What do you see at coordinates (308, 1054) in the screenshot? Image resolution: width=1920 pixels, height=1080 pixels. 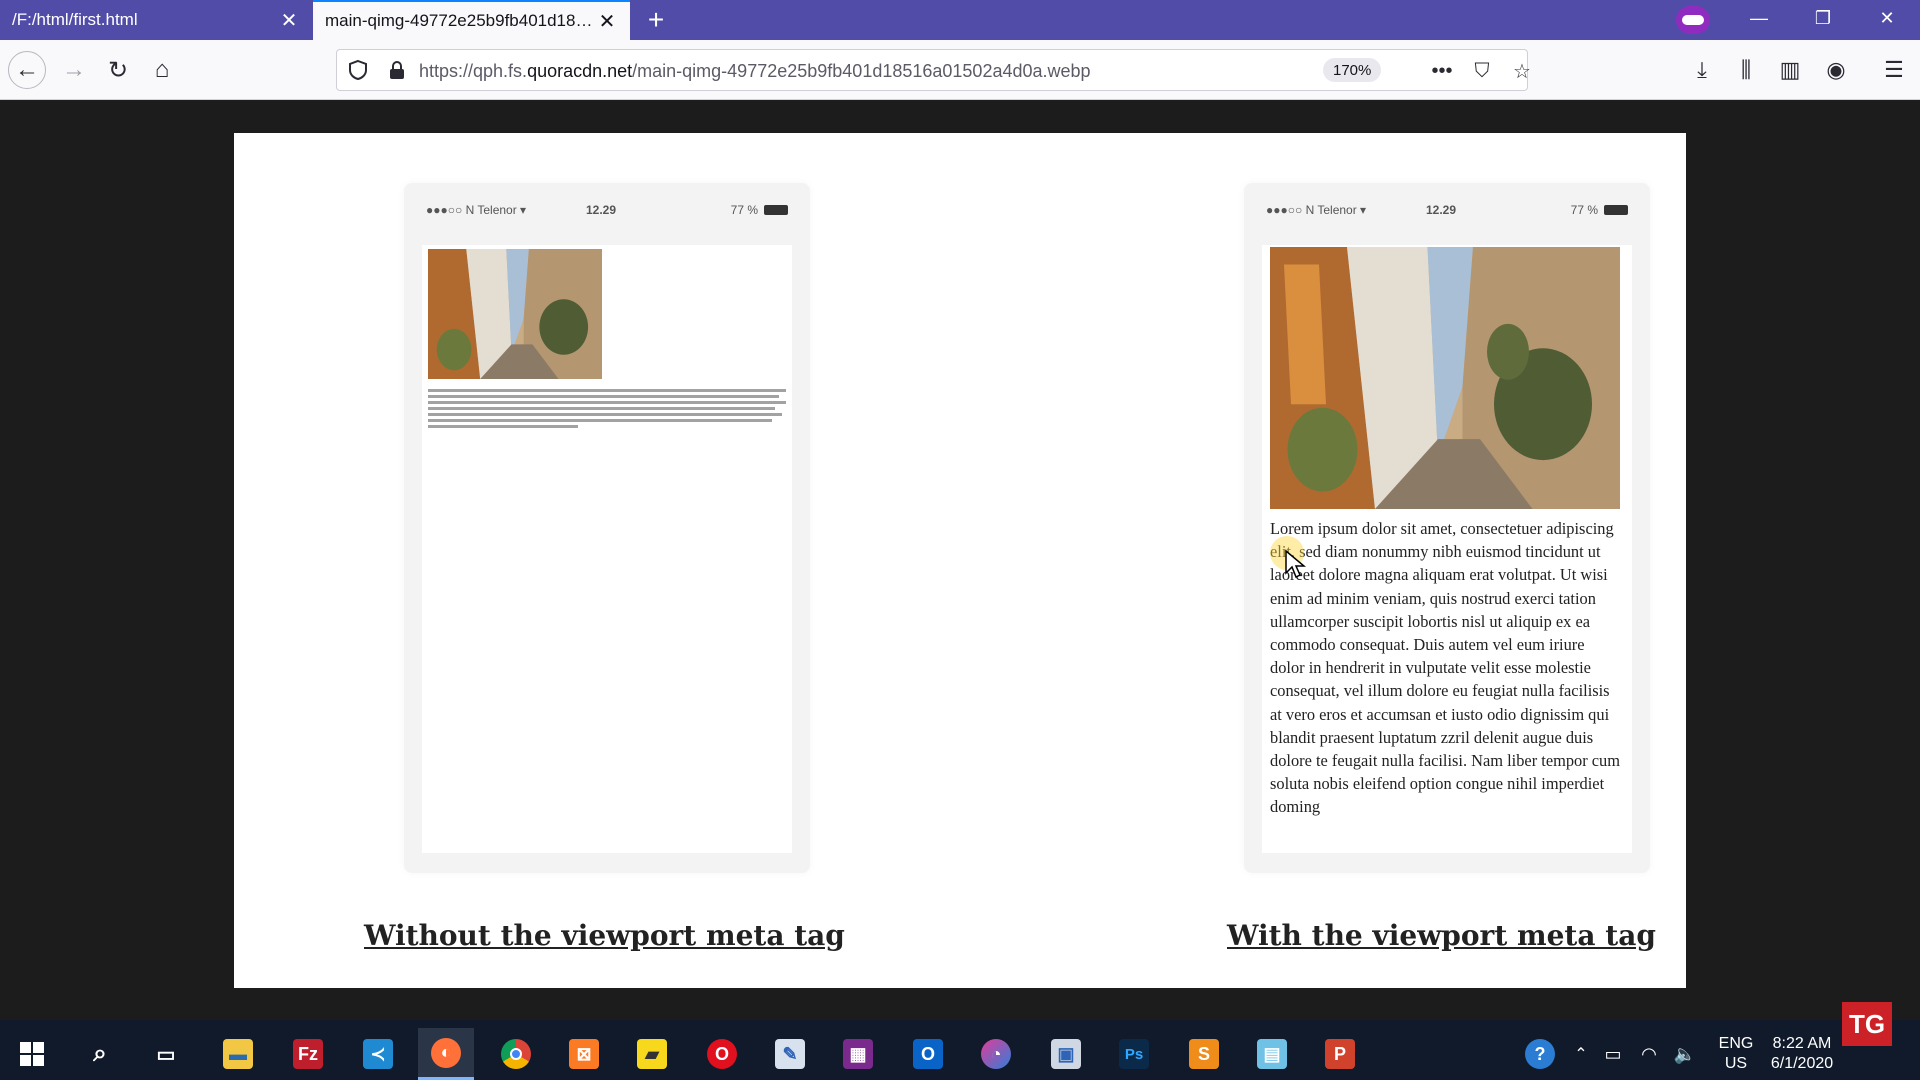 I see `filezilla-icon: Fz` at bounding box center [308, 1054].